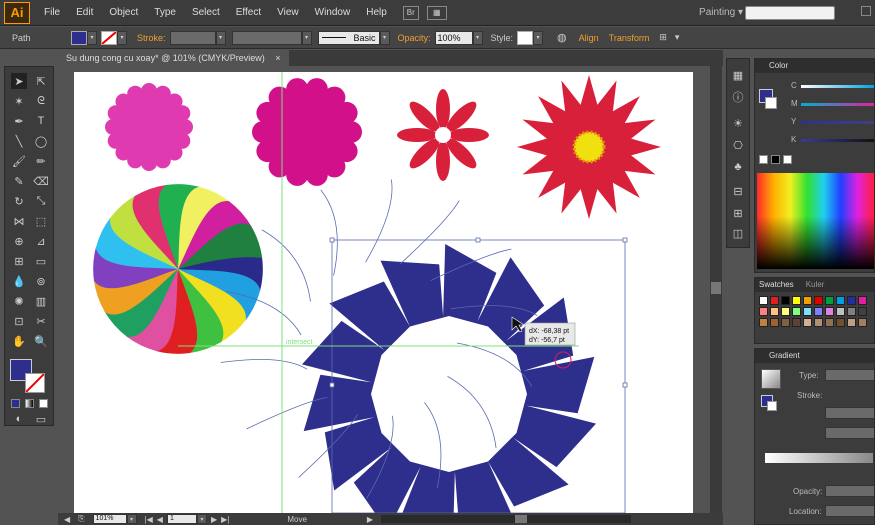 Image resolution: width=875 pixels, height=525 pixels. I want to click on selection-tool-icon: ➤, so click(19, 81).